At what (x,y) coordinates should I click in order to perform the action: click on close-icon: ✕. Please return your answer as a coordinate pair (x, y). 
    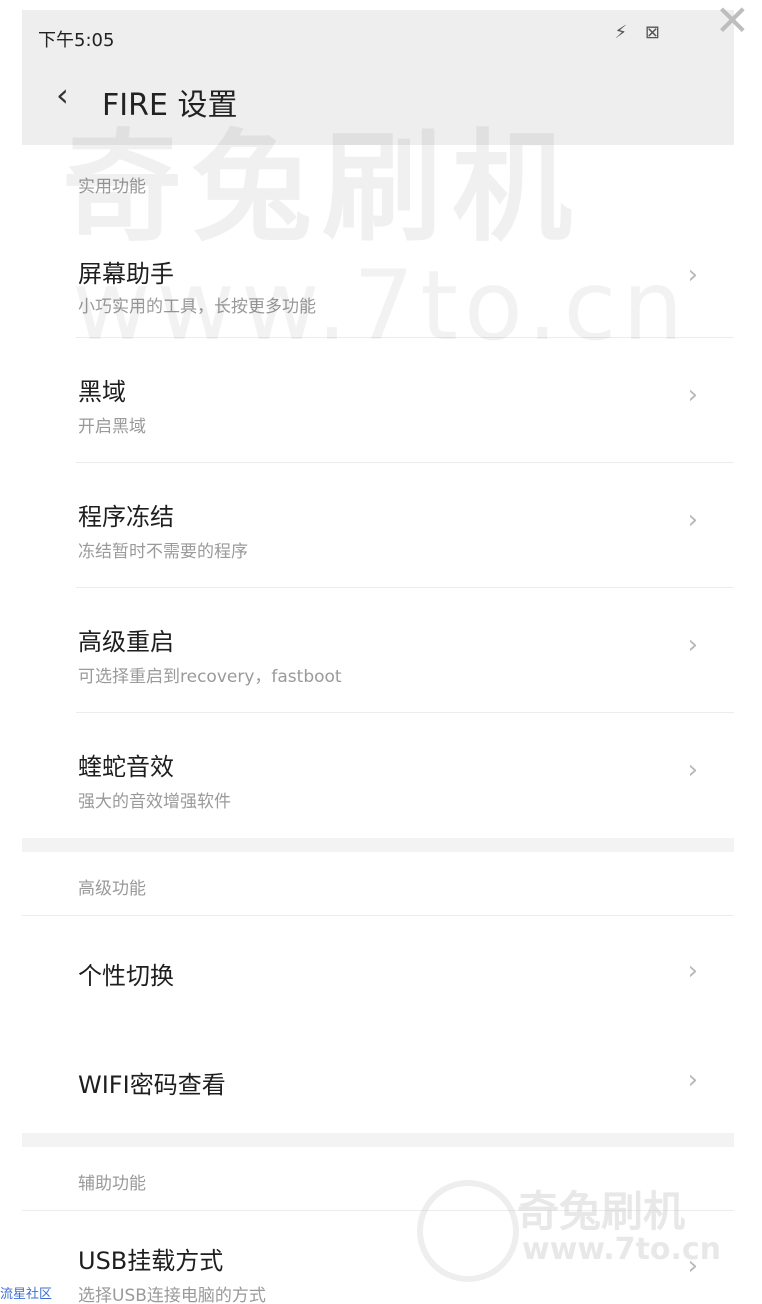
    Looking at the image, I should click on (732, 22).